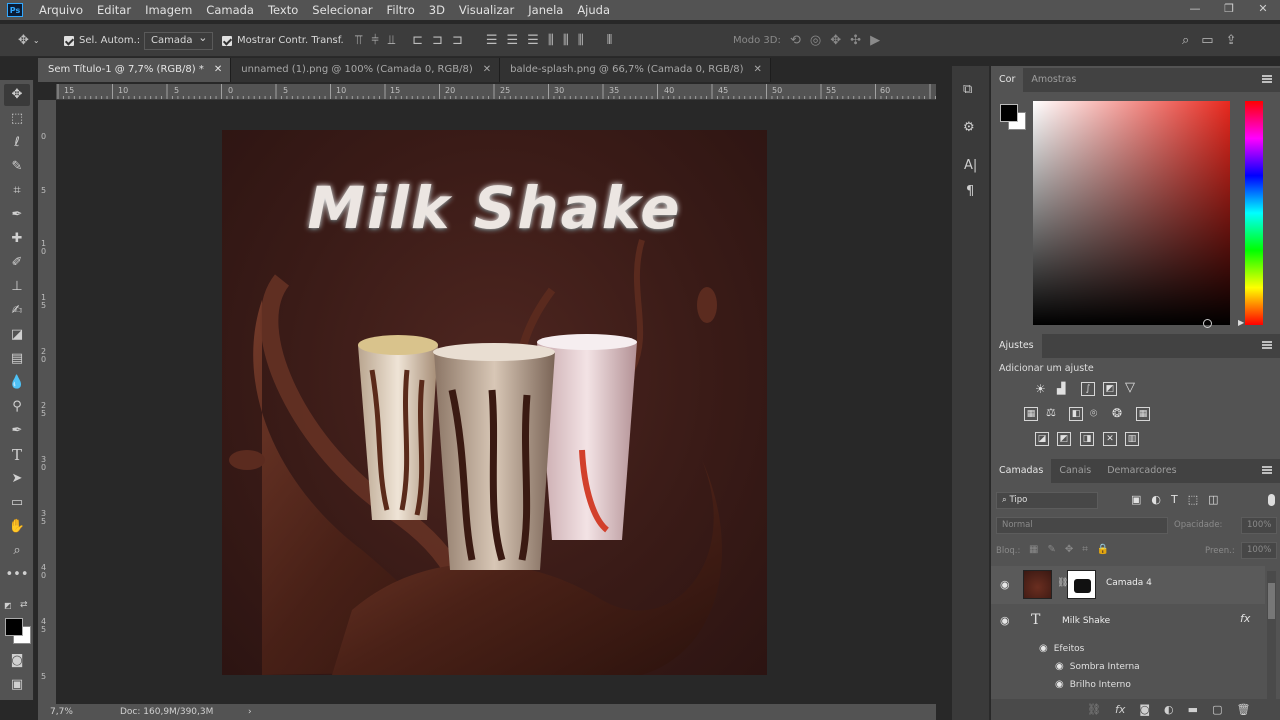 This screenshot has width=1280, height=720. Describe the element at coordinates (1069, 549) in the screenshot. I see `lock-position-icon: ✥` at that location.